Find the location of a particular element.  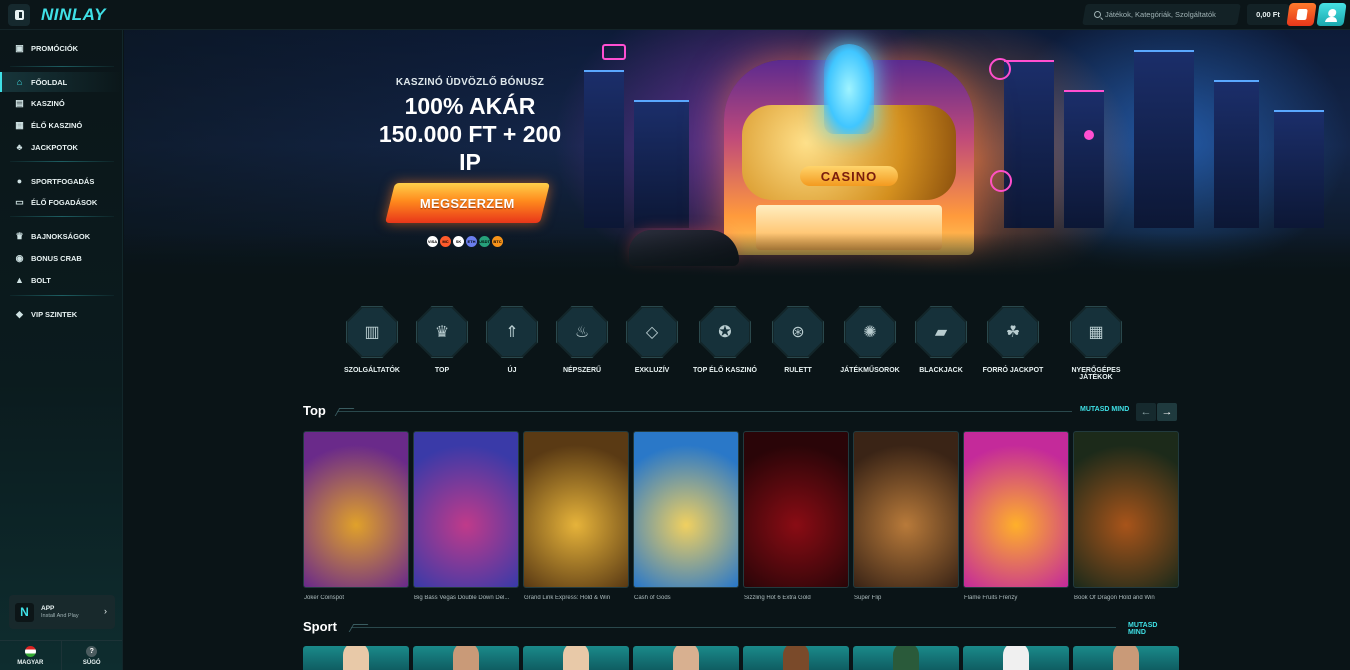

medal-icon: ✪ is located at coordinates (725, 332).